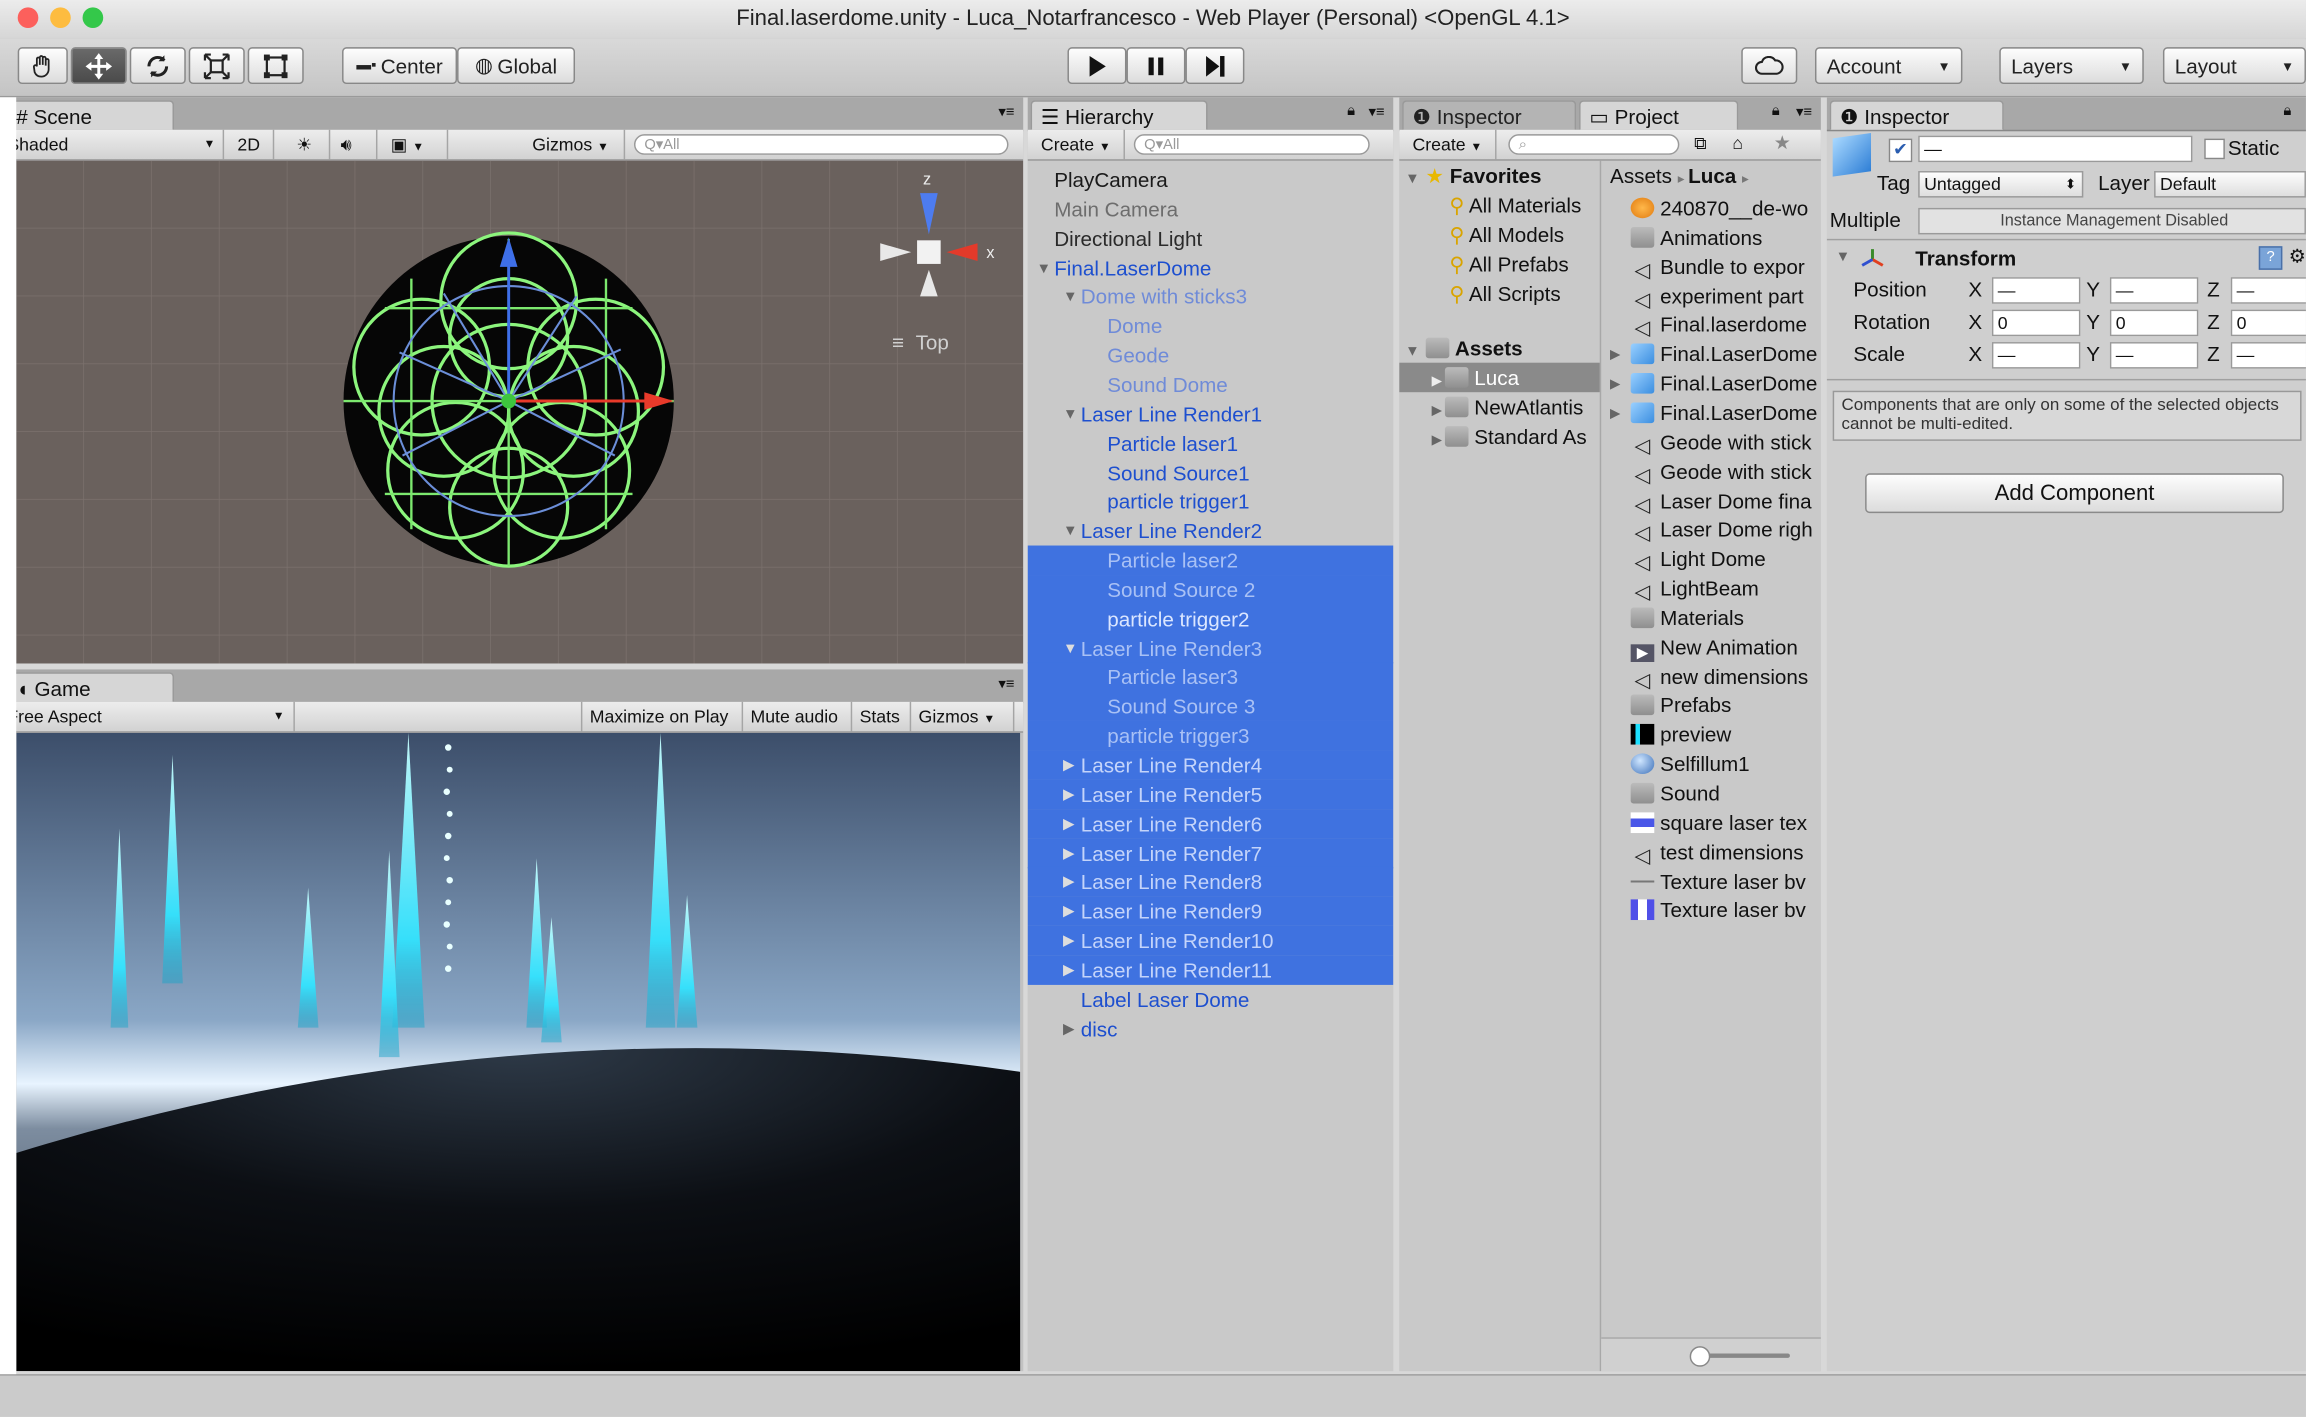  Describe the element at coordinates (1744, 1355) in the screenshot. I see `icon-size-slider` at that location.